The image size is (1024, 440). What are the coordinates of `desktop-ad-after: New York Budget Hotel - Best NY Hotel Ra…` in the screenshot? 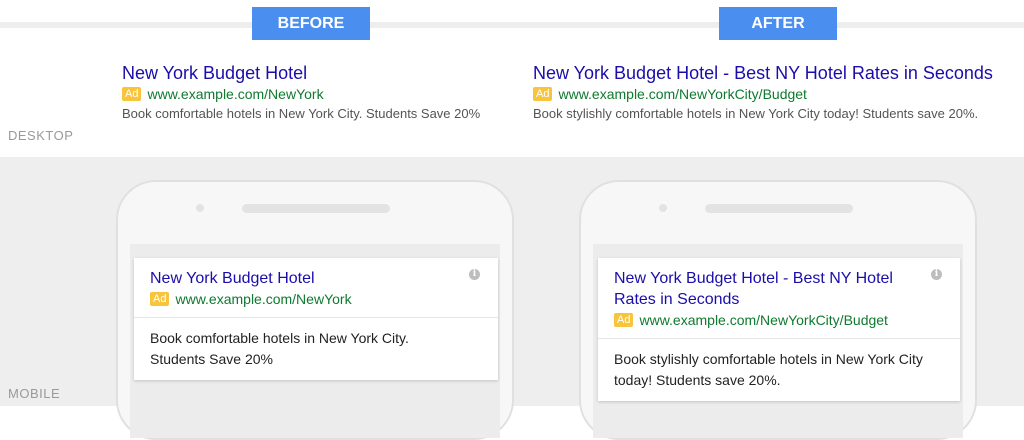 It's located at (763, 91).